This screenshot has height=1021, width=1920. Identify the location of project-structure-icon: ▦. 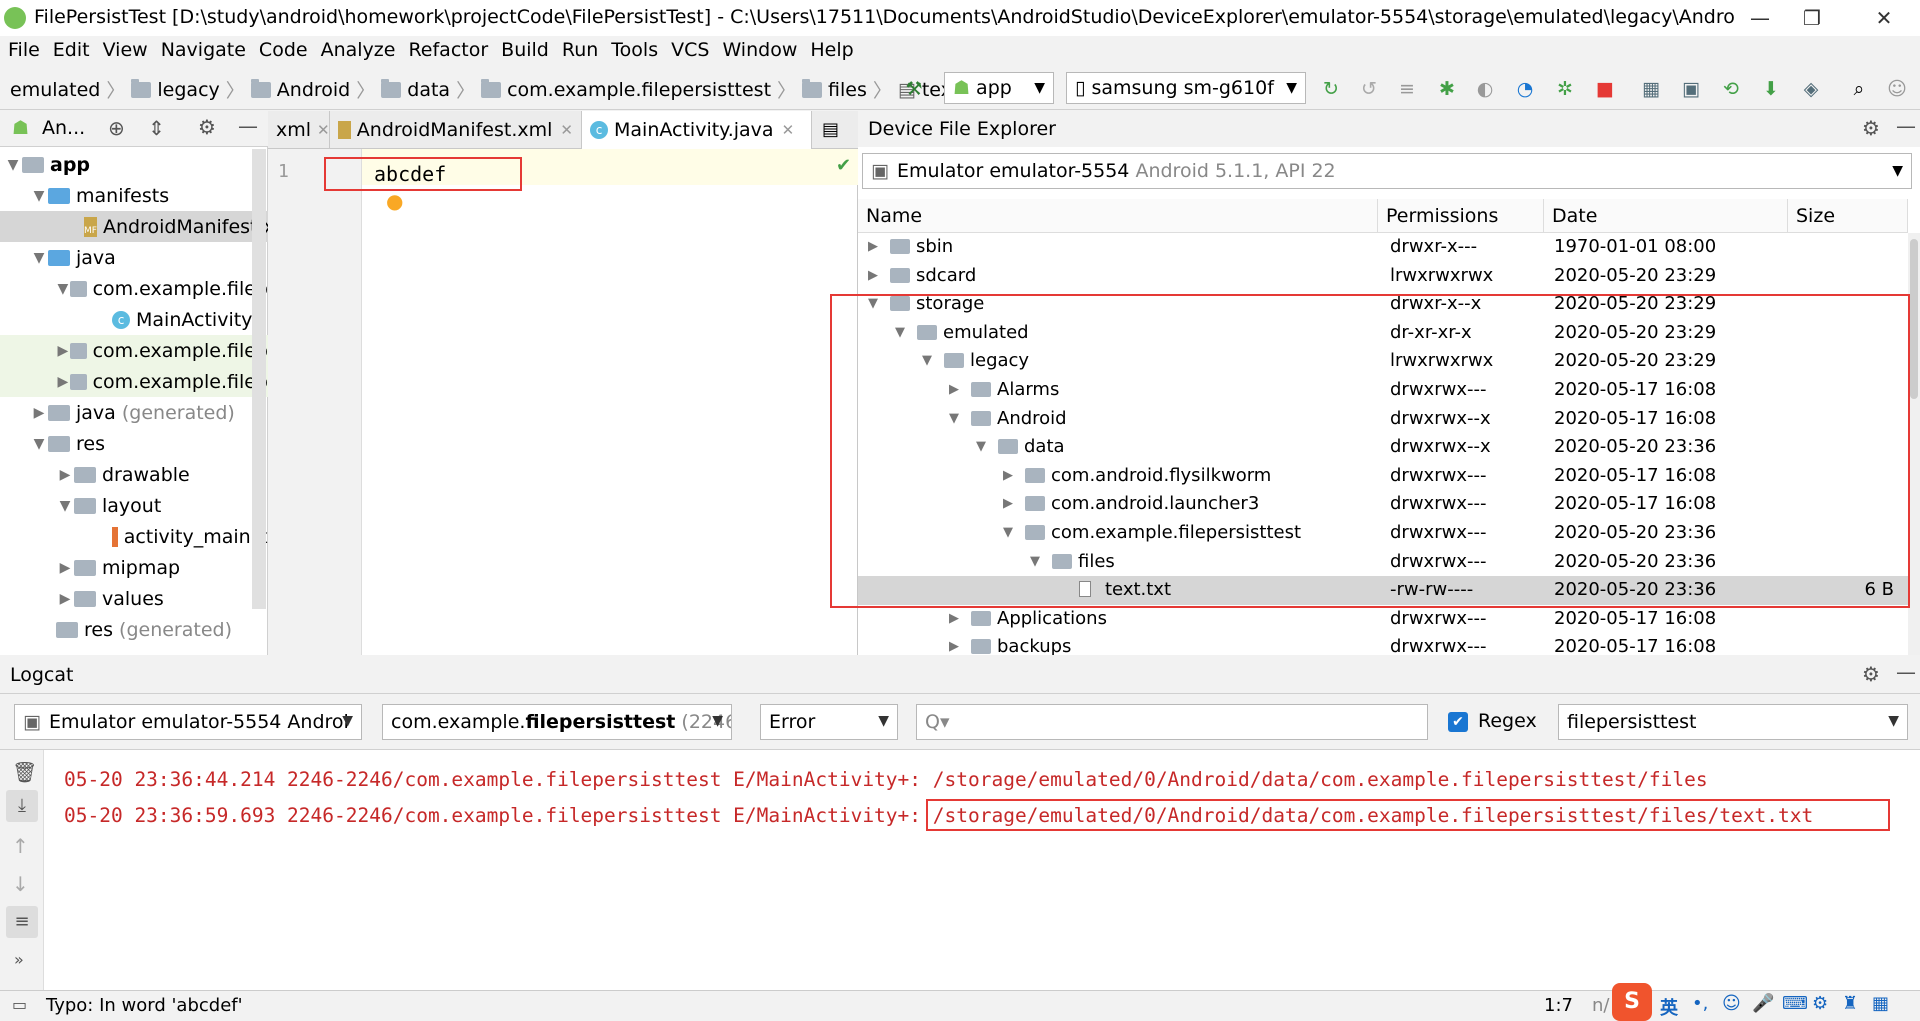
(1651, 89).